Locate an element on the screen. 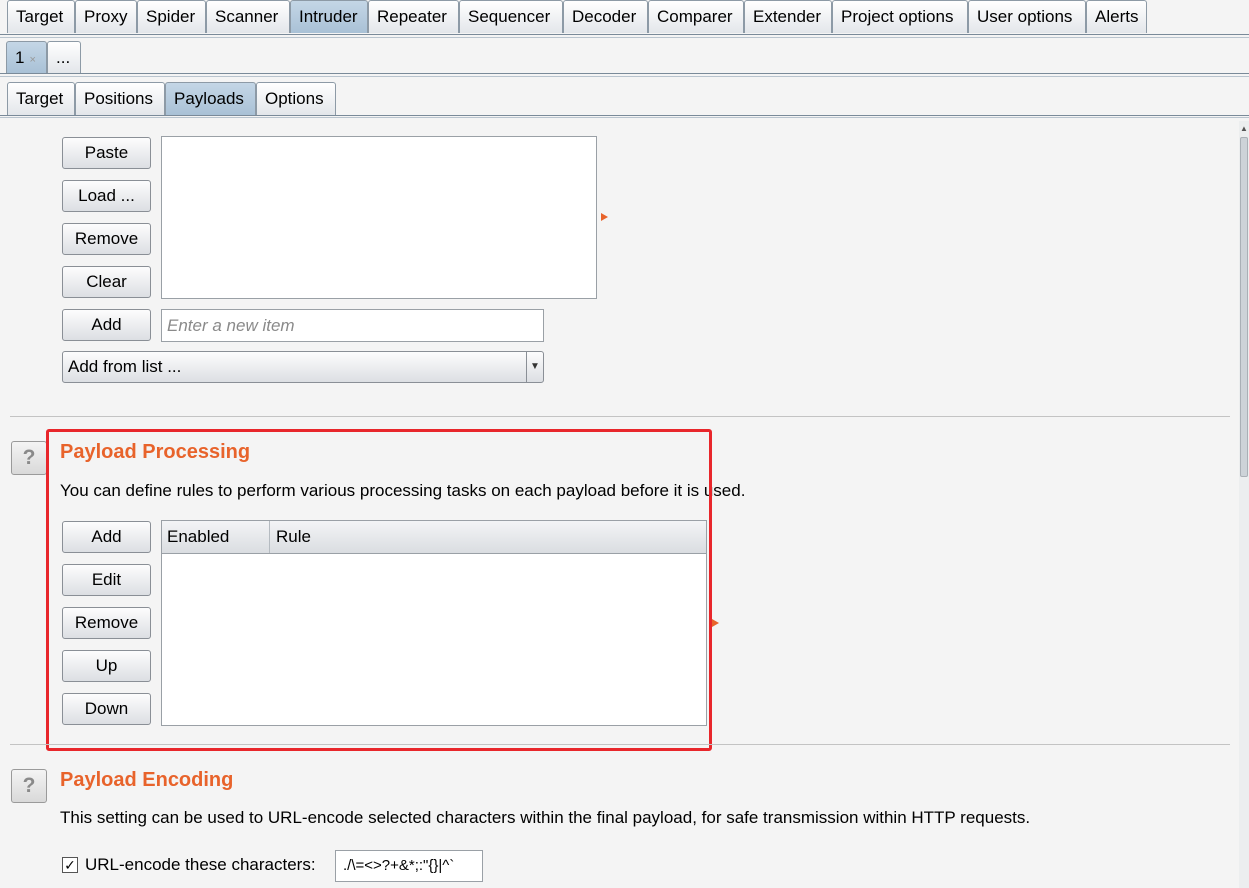 This screenshot has height=888, width=1249. tab-sequencer: Sequencer is located at coordinates (511, 16).